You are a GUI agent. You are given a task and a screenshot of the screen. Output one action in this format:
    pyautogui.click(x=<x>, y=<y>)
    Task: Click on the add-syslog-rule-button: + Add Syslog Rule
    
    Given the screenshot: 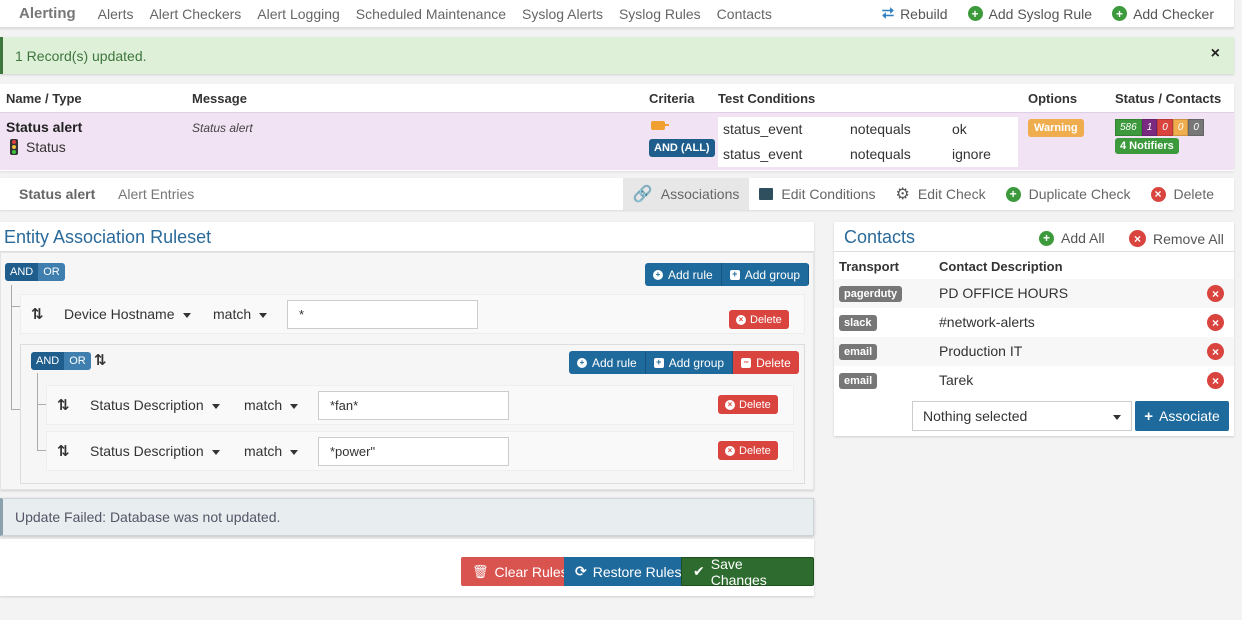 What is the action you would take?
    pyautogui.click(x=1030, y=14)
    